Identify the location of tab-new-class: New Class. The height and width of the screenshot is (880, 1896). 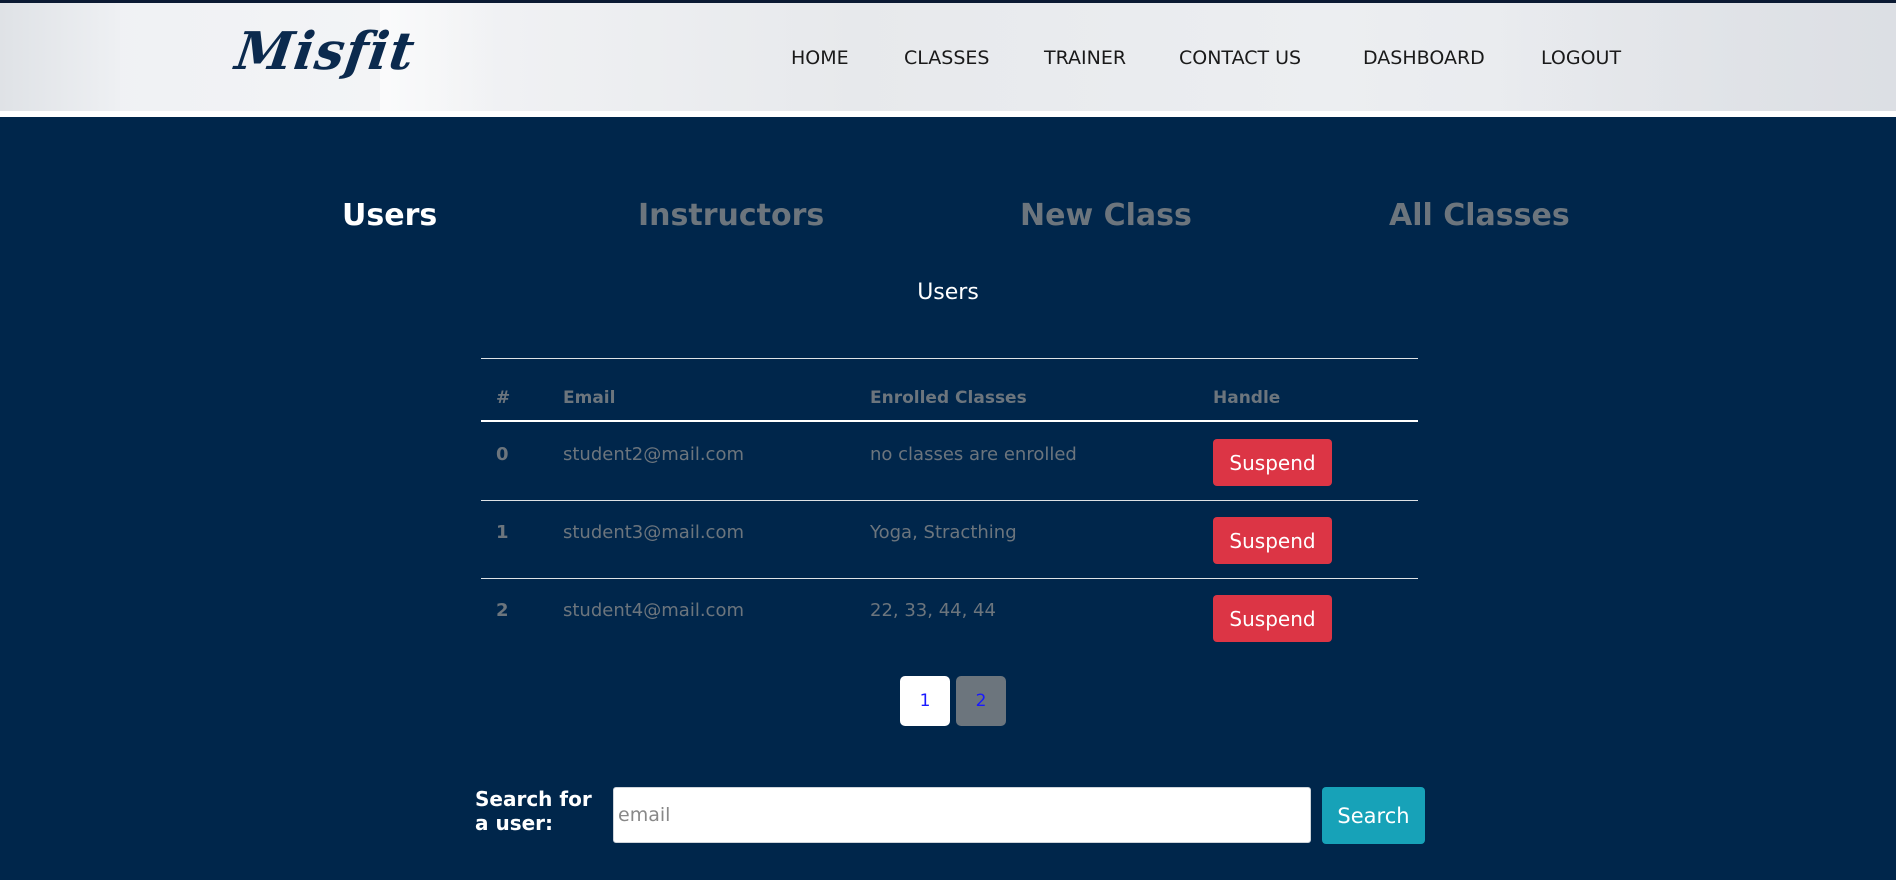
(1106, 215).